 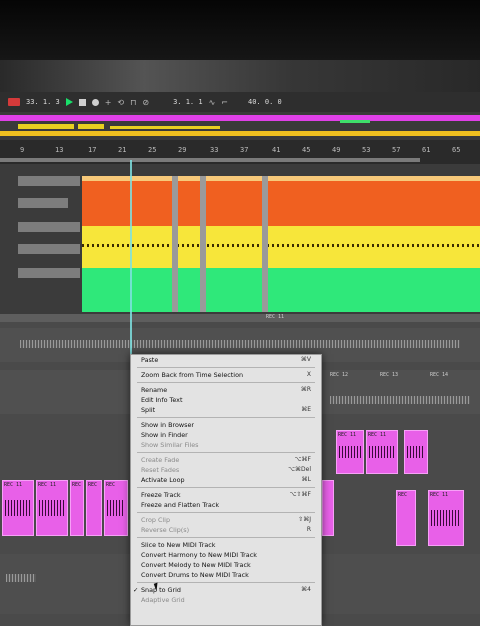 What do you see at coordinates (91, 126) in the screenshot?
I see `overview-yellow-block` at bounding box center [91, 126].